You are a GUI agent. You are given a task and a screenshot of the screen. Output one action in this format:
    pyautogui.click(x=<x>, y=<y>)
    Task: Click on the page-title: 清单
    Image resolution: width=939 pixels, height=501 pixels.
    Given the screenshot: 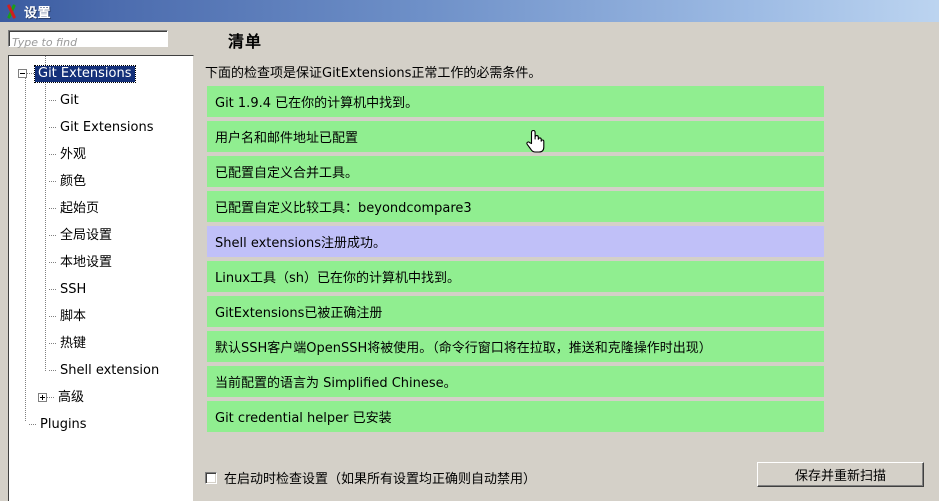 What is the action you would take?
    pyautogui.click(x=245, y=41)
    